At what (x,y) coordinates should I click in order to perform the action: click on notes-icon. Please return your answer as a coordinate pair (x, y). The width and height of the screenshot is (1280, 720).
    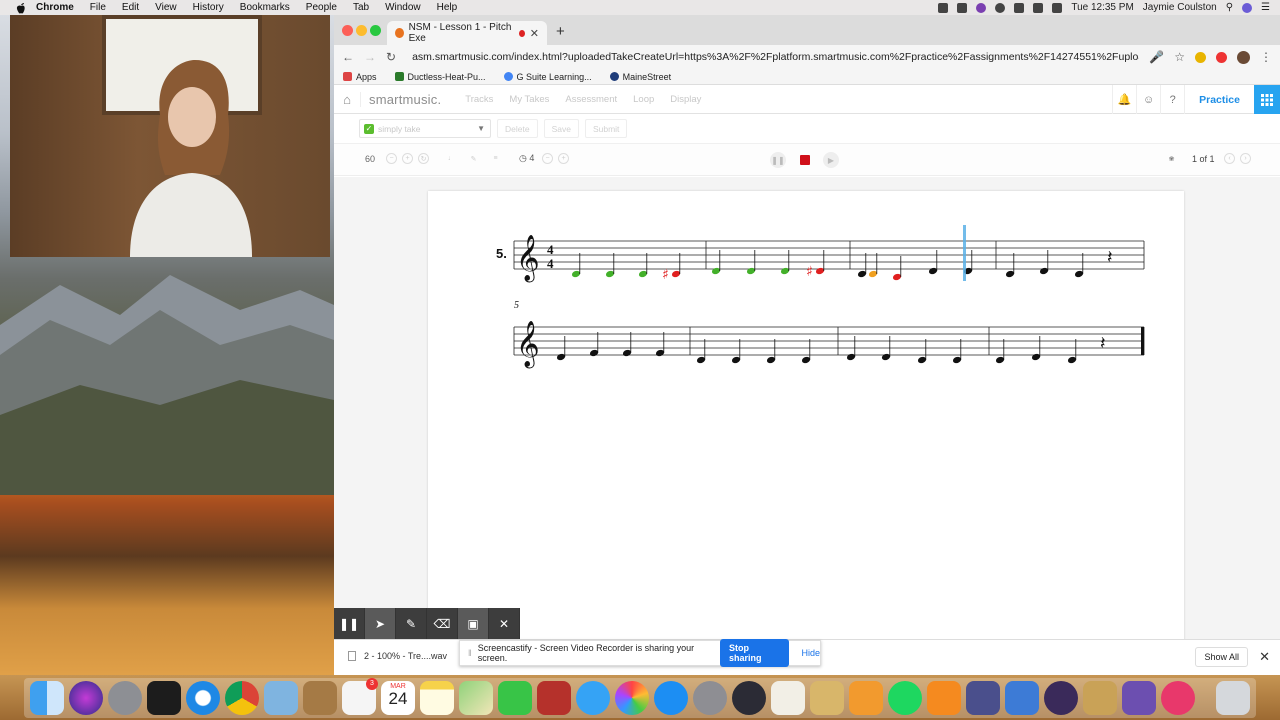
    Looking at the image, I should click on (437, 697).